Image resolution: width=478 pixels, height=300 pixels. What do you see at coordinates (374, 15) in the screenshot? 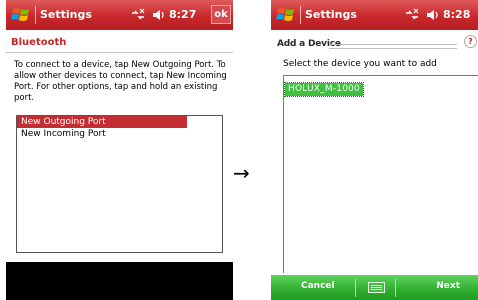
I see `title-bar: Settings 8:28` at bounding box center [374, 15].